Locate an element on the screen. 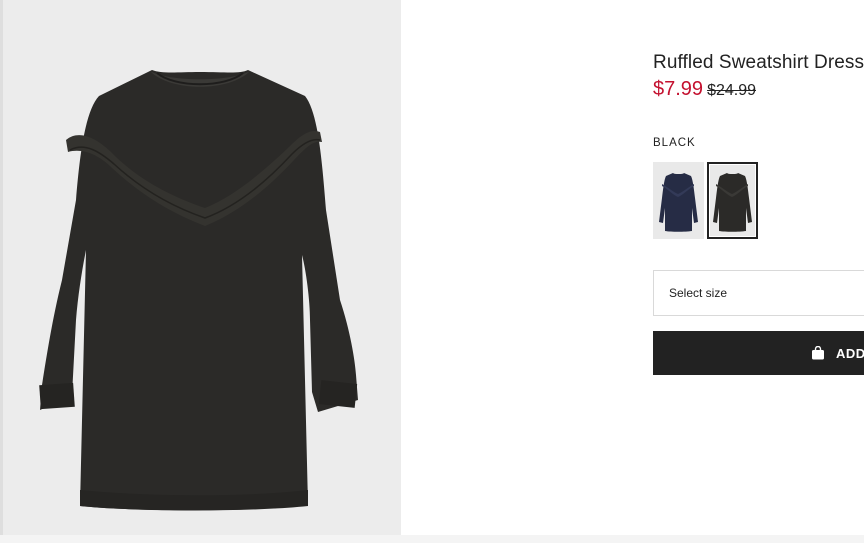  color-swatches is located at coordinates (705, 200).